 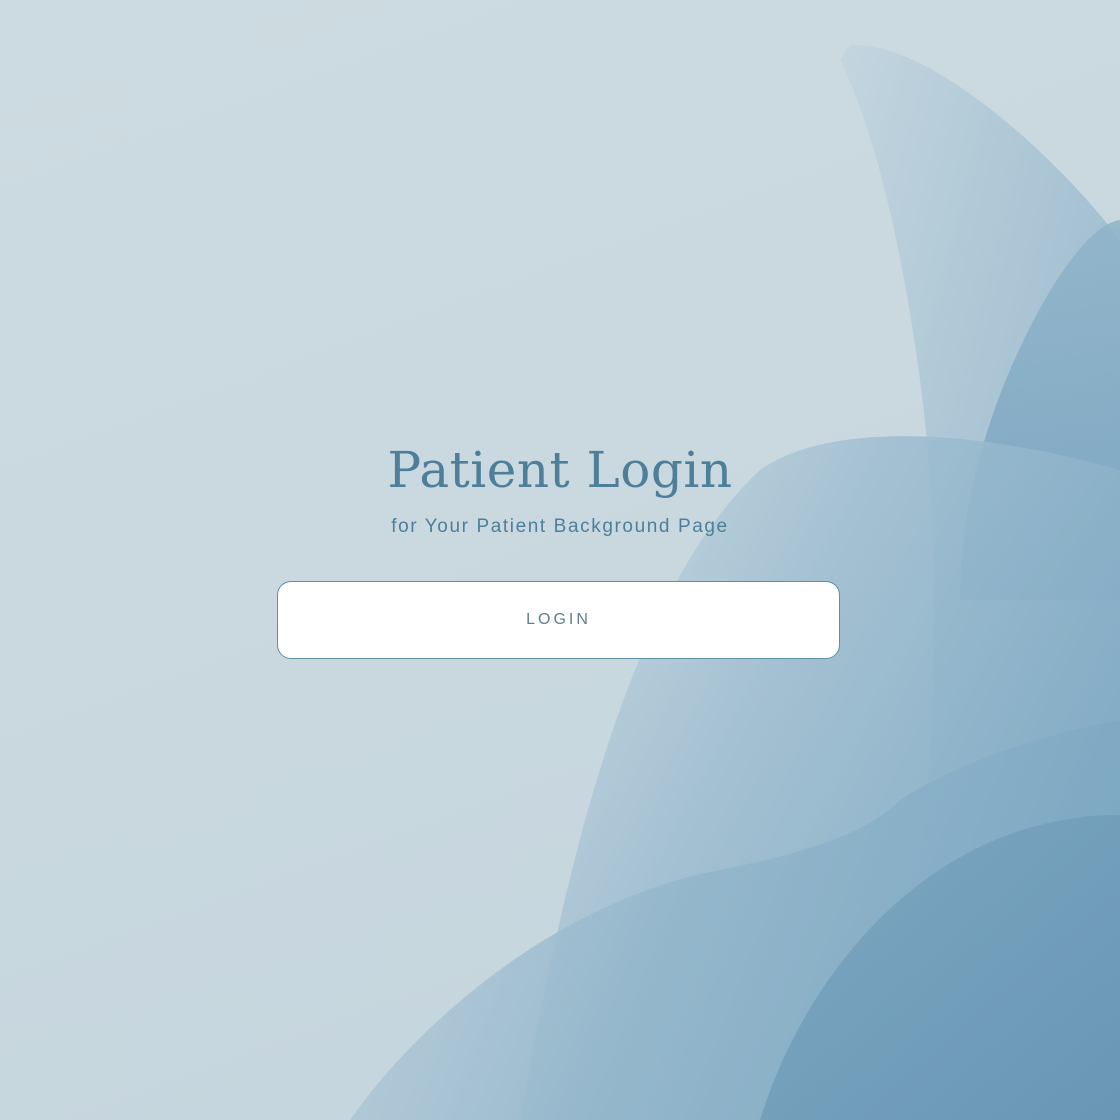 I want to click on page-title: Patient Login, so click(x=560, y=470).